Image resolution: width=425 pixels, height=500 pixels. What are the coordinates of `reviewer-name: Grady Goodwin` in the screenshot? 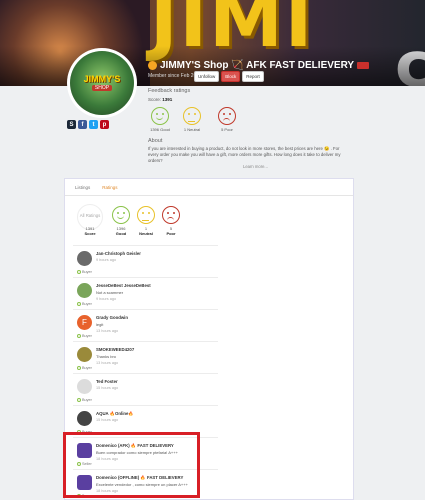 It's located at (112, 317).